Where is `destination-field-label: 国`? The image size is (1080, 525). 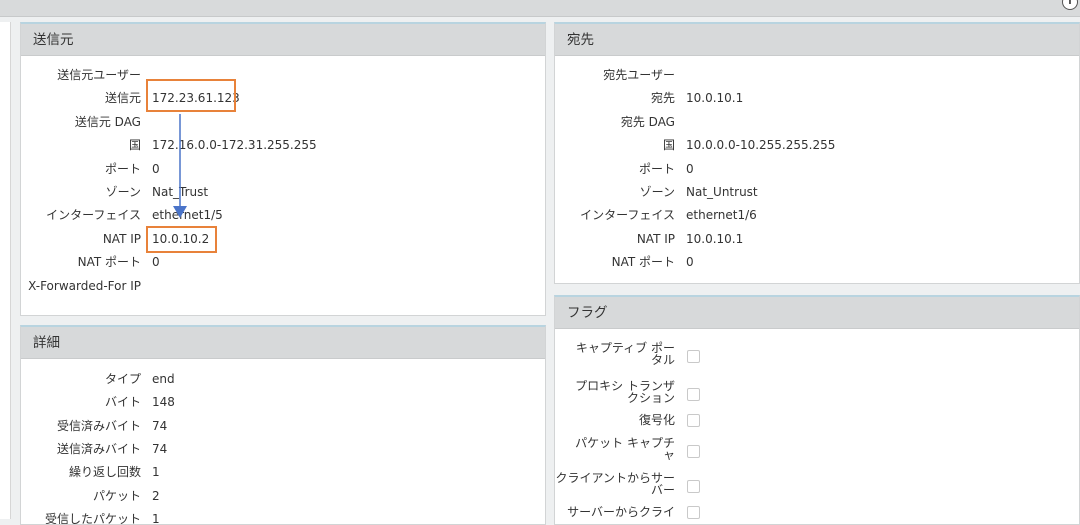
destination-field-label: 国 is located at coordinates (668, 145).